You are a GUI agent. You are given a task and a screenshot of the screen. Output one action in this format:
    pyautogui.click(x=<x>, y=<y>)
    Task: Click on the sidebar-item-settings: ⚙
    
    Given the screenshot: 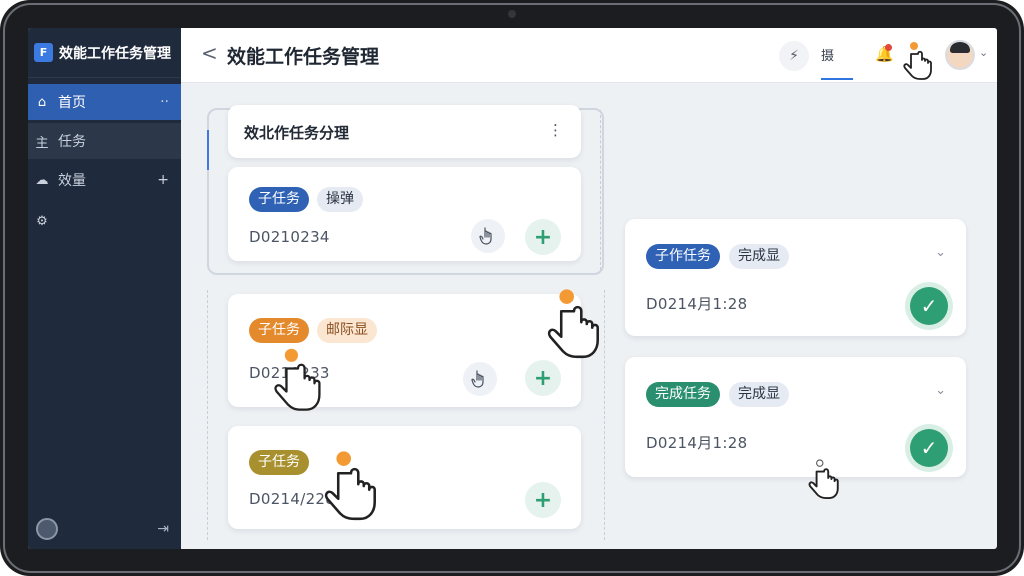 What is the action you would take?
    pyautogui.click(x=104, y=221)
    